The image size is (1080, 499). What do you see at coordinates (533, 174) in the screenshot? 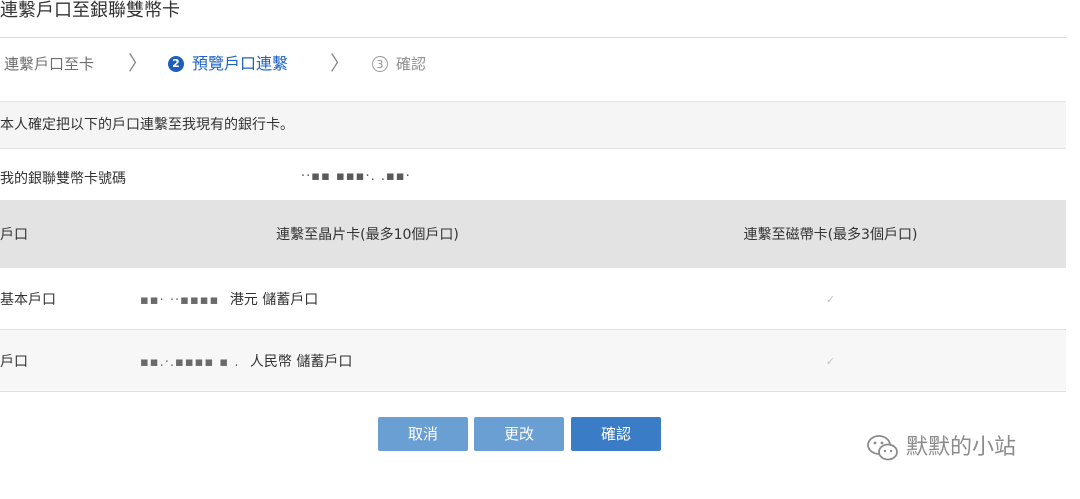
I see `card-number-row: 我的銀聯雙幣卡號碼 ··▪▪ ▪▪▪·. .▪▪·` at bounding box center [533, 174].